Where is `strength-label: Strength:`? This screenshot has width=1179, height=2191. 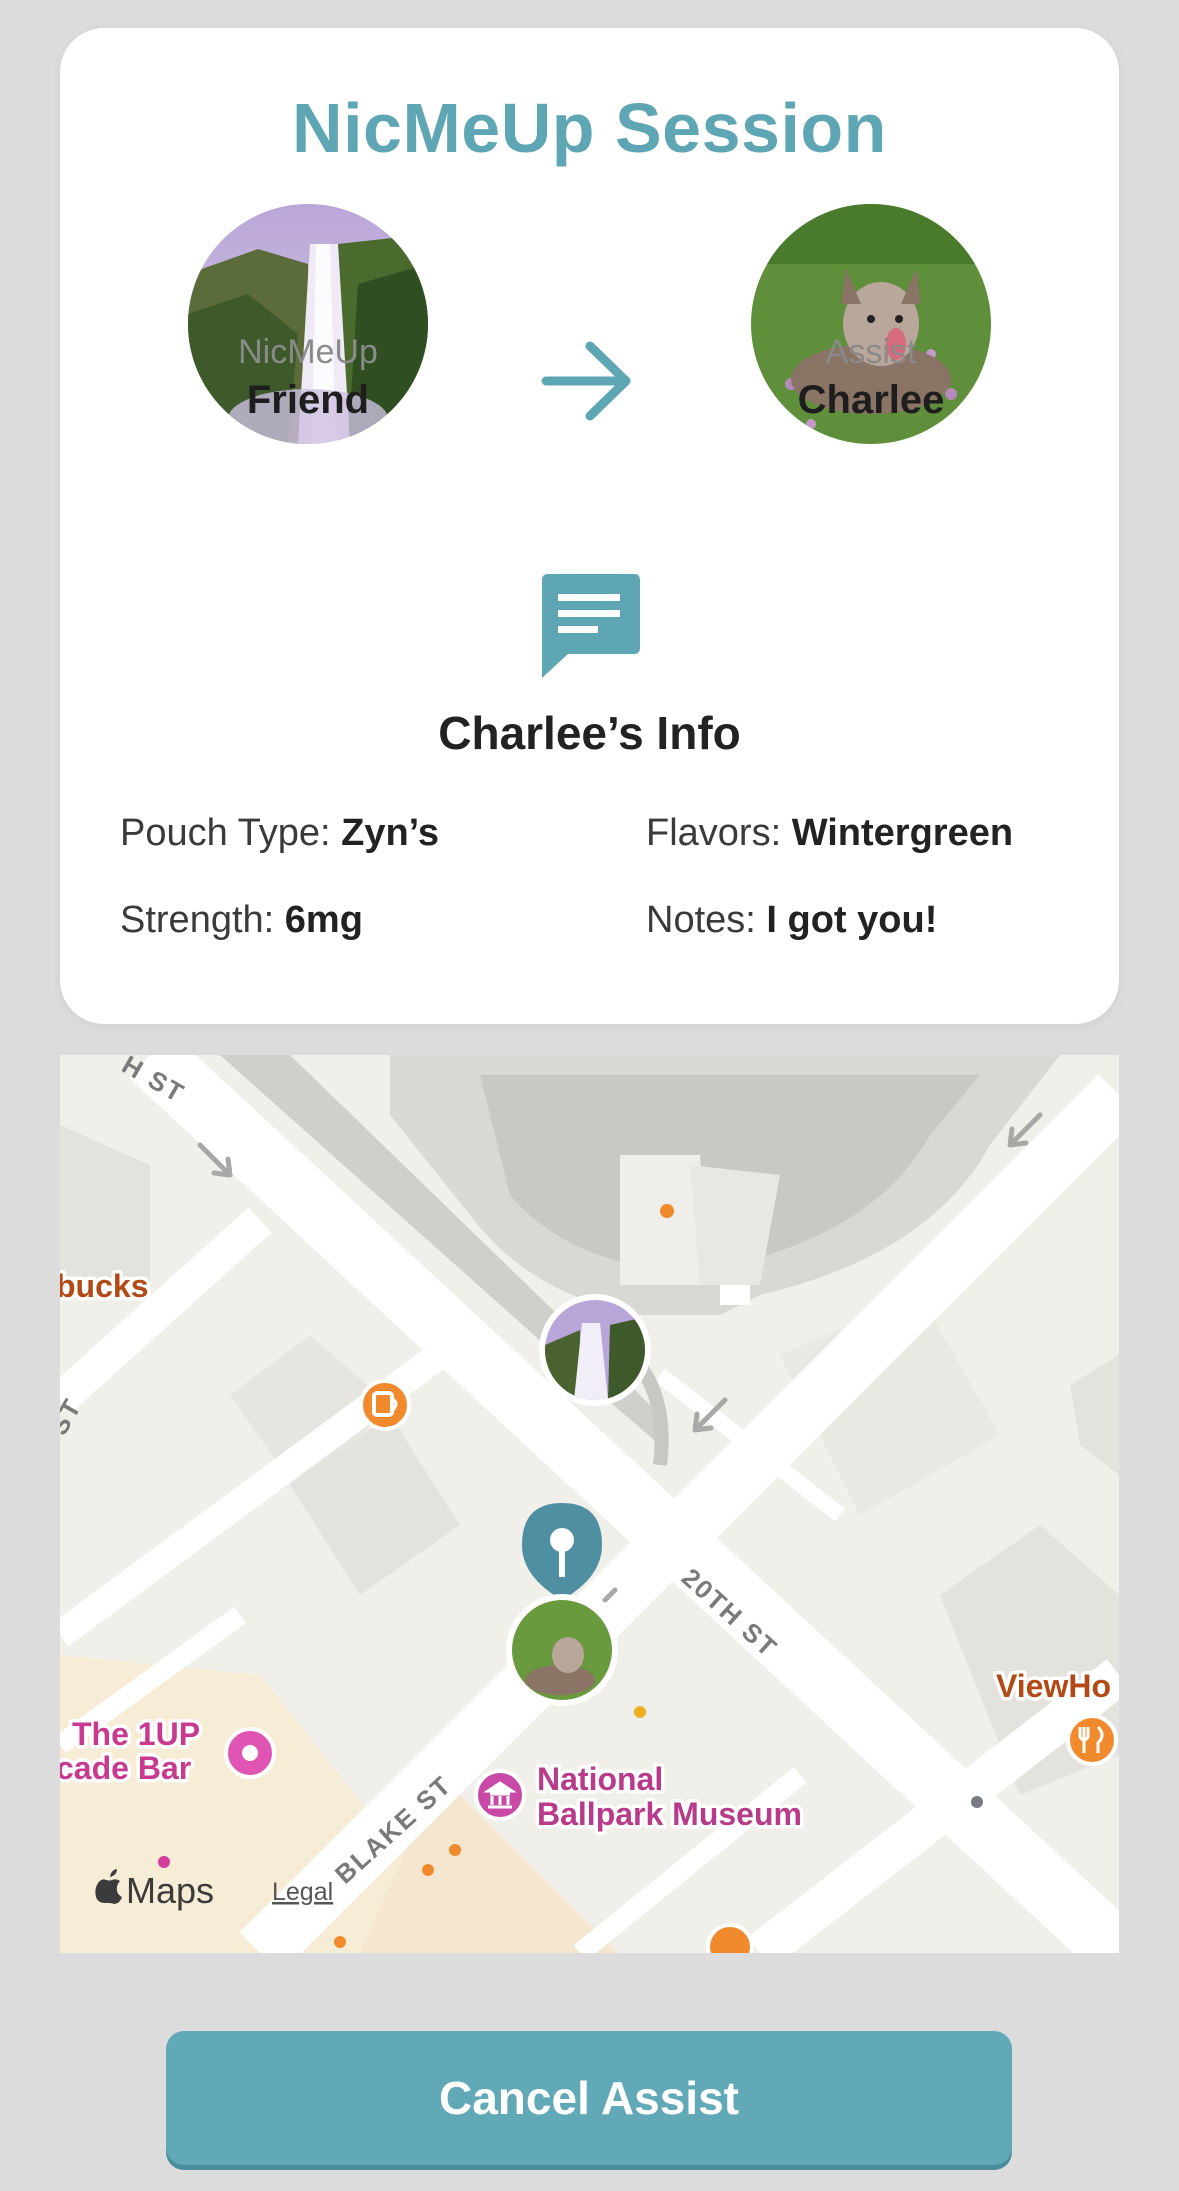
strength-label: Strength: is located at coordinates (202, 920).